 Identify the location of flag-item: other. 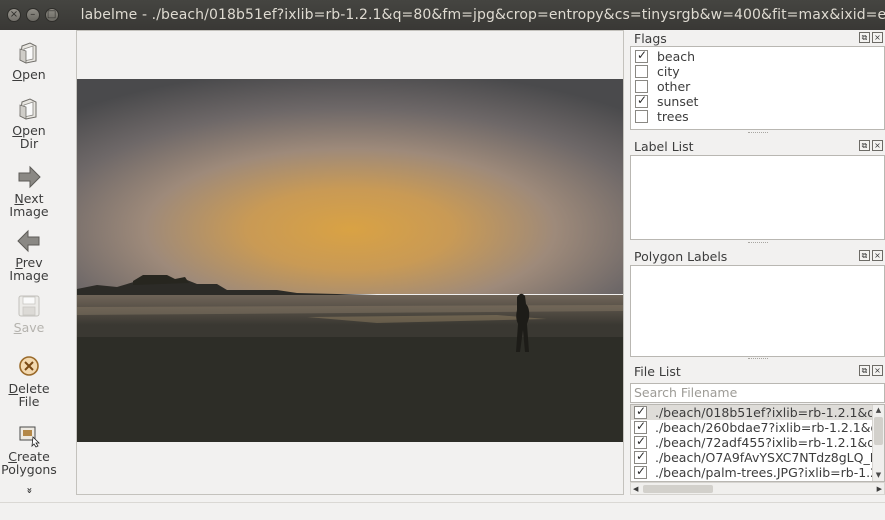
(757, 86).